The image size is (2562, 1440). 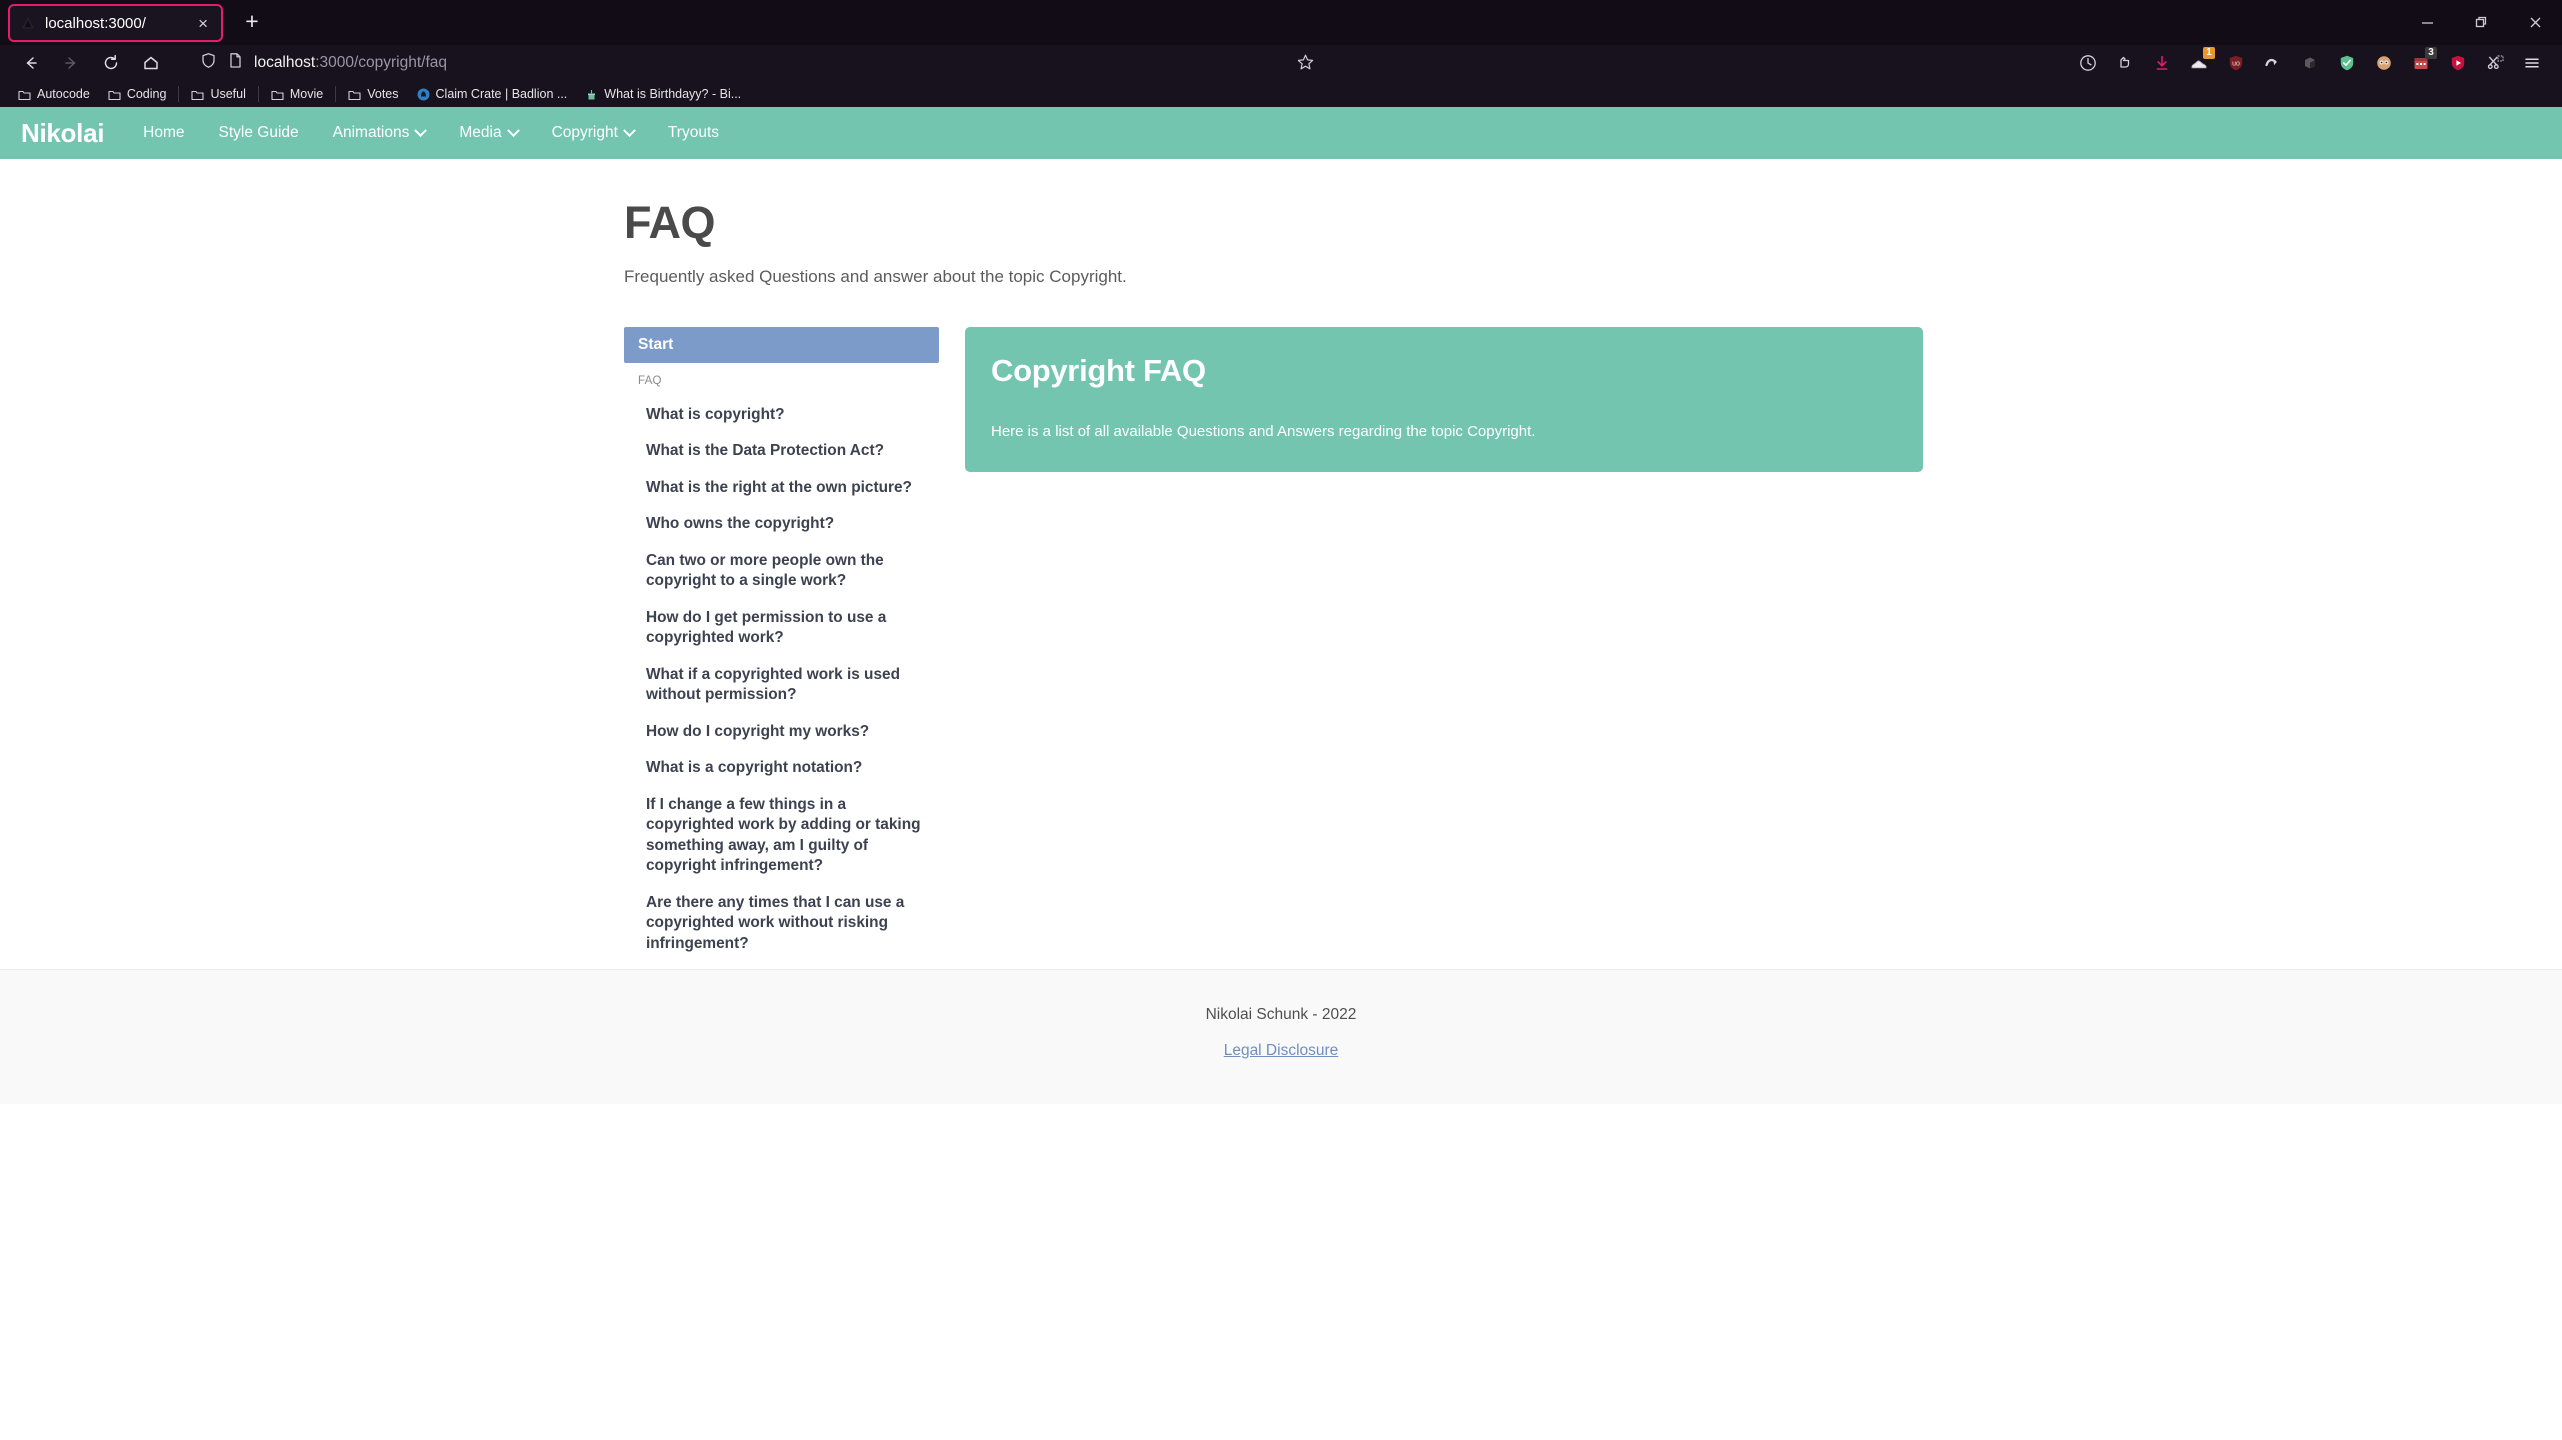 What do you see at coordinates (1281, 1051) in the screenshot?
I see `legal-disclosure-link: Legal Disclosure` at bounding box center [1281, 1051].